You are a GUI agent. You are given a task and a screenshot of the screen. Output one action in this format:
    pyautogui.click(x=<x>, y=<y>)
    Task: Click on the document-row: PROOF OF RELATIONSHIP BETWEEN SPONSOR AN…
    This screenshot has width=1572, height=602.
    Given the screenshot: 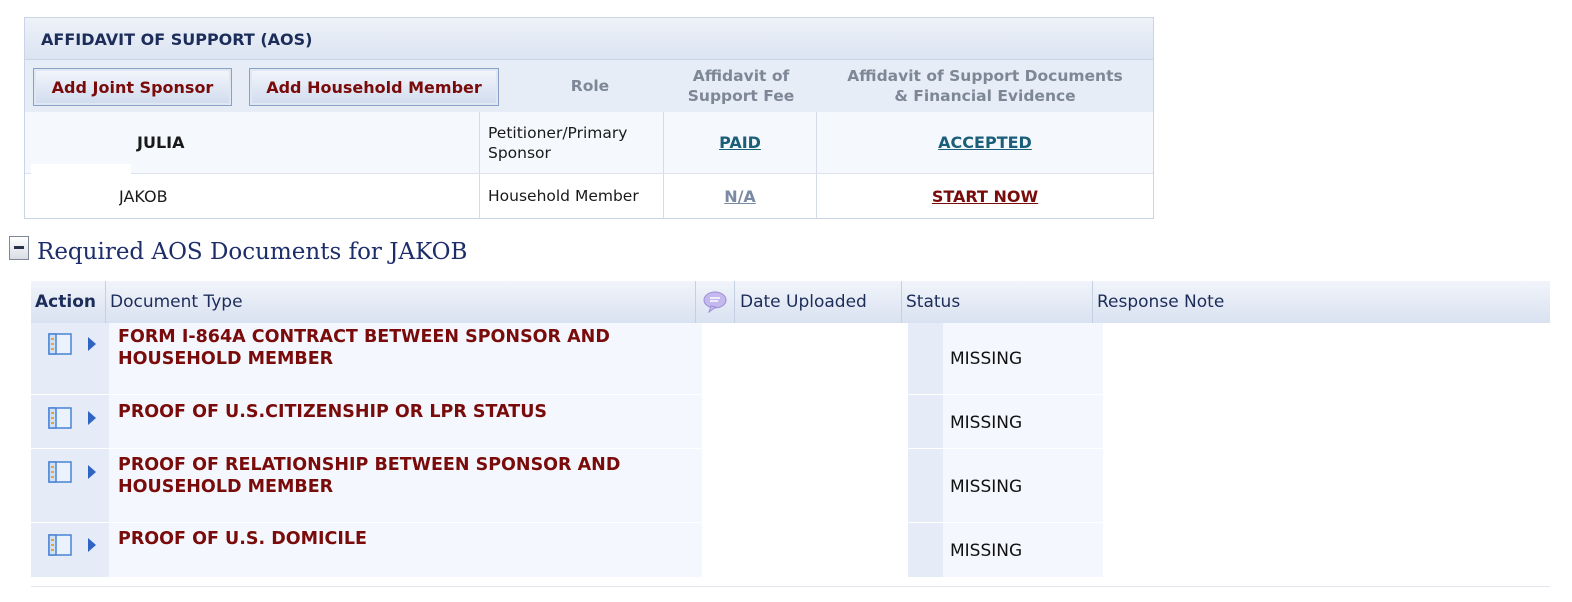 What is the action you would take?
    pyautogui.click(x=790, y=485)
    